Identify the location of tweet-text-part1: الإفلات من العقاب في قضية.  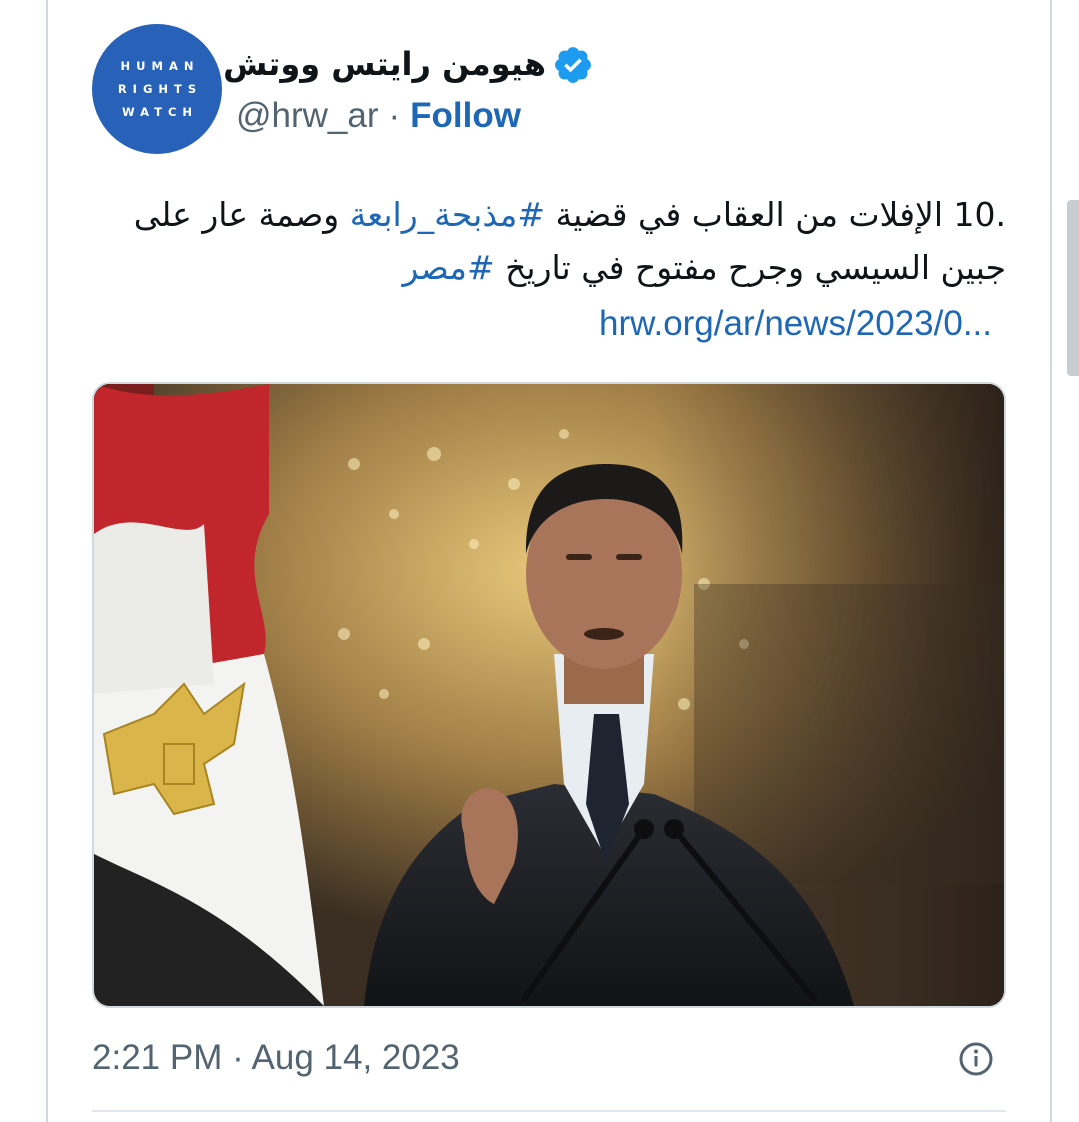
(749, 214).